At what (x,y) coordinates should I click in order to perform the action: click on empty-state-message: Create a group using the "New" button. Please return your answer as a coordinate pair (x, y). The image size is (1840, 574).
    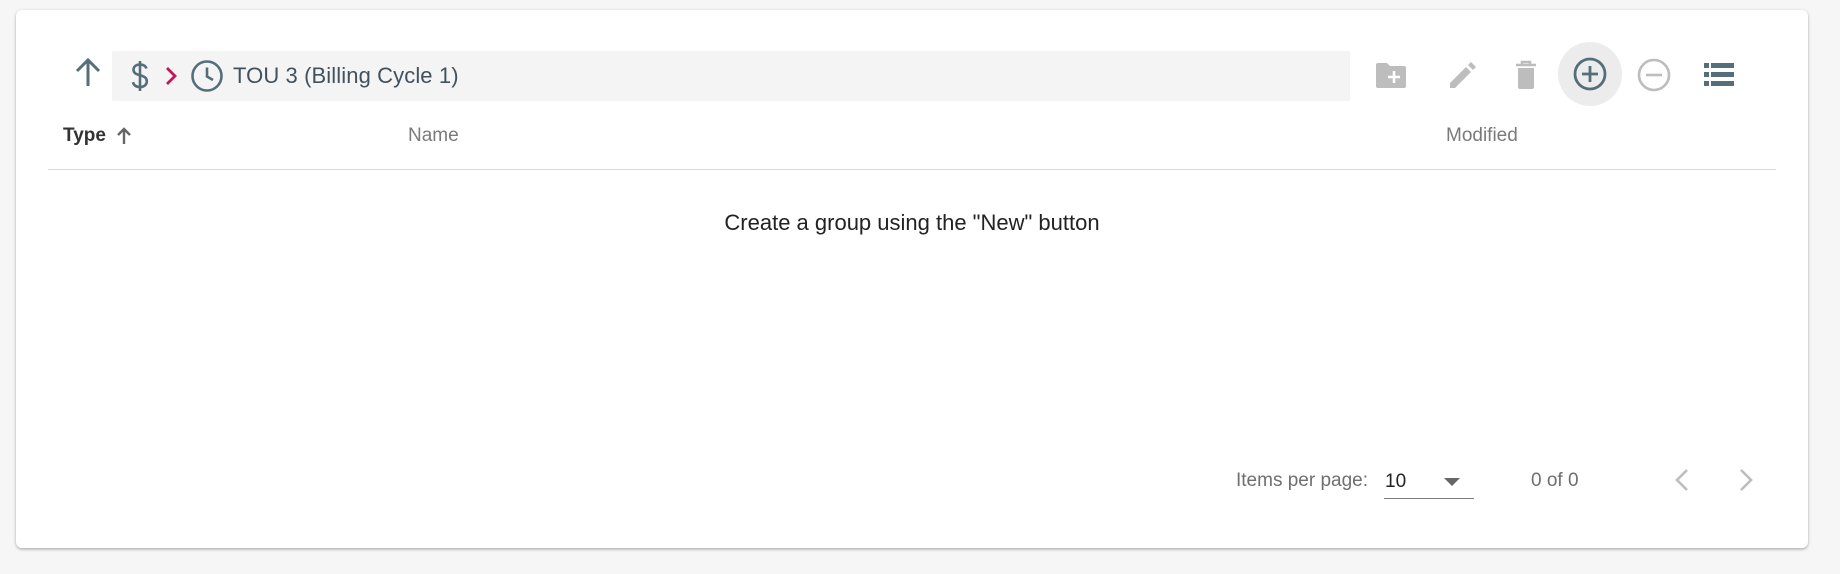
    Looking at the image, I should click on (912, 222).